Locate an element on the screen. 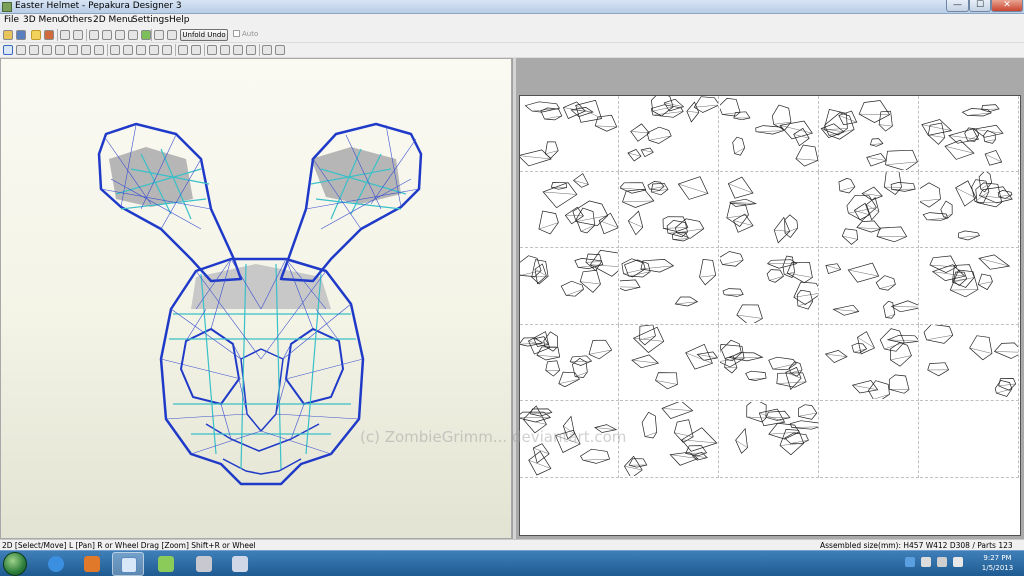 Image resolution: width=1024 pixels, height=576 pixels. taskbar-ie is located at coordinates (56, 564).